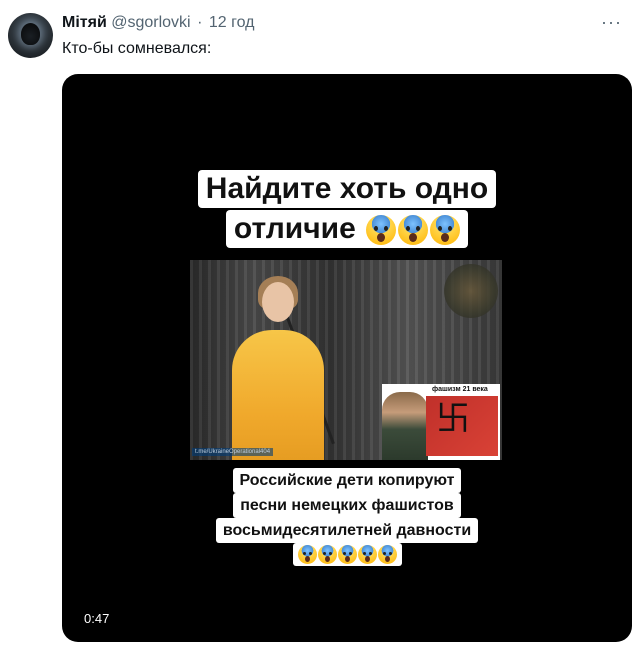  I want to click on caption-bottom-emoji-row, so click(347, 554).